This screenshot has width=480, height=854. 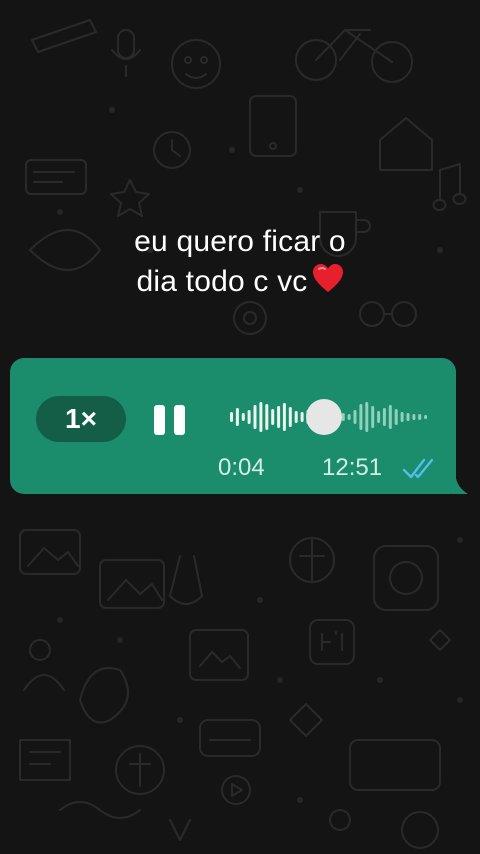 What do you see at coordinates (418, 468) in the screenshot?
I see `double-check-icon` at bounding box center [418, 468].